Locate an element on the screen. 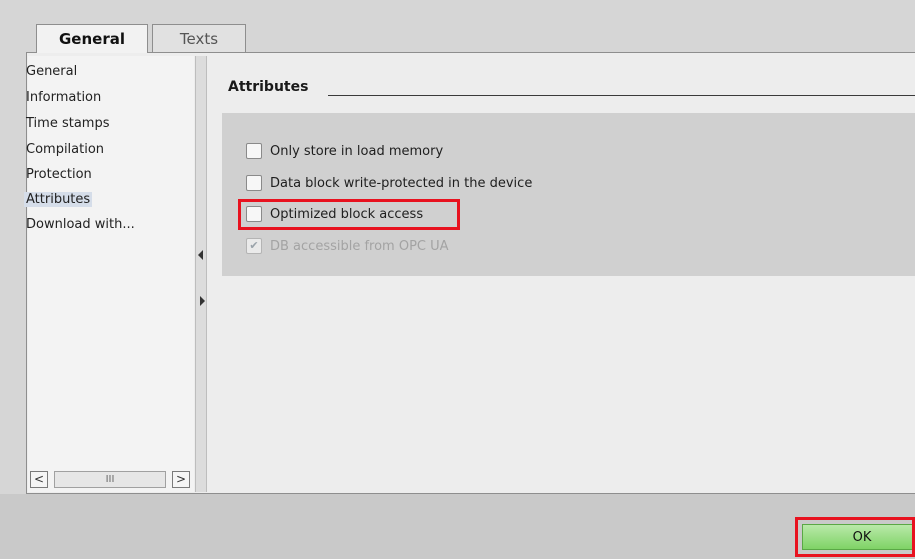 The width and height of the screenshot is (915, 559). scroll-left-button: < is located at coordinates (39, 479).